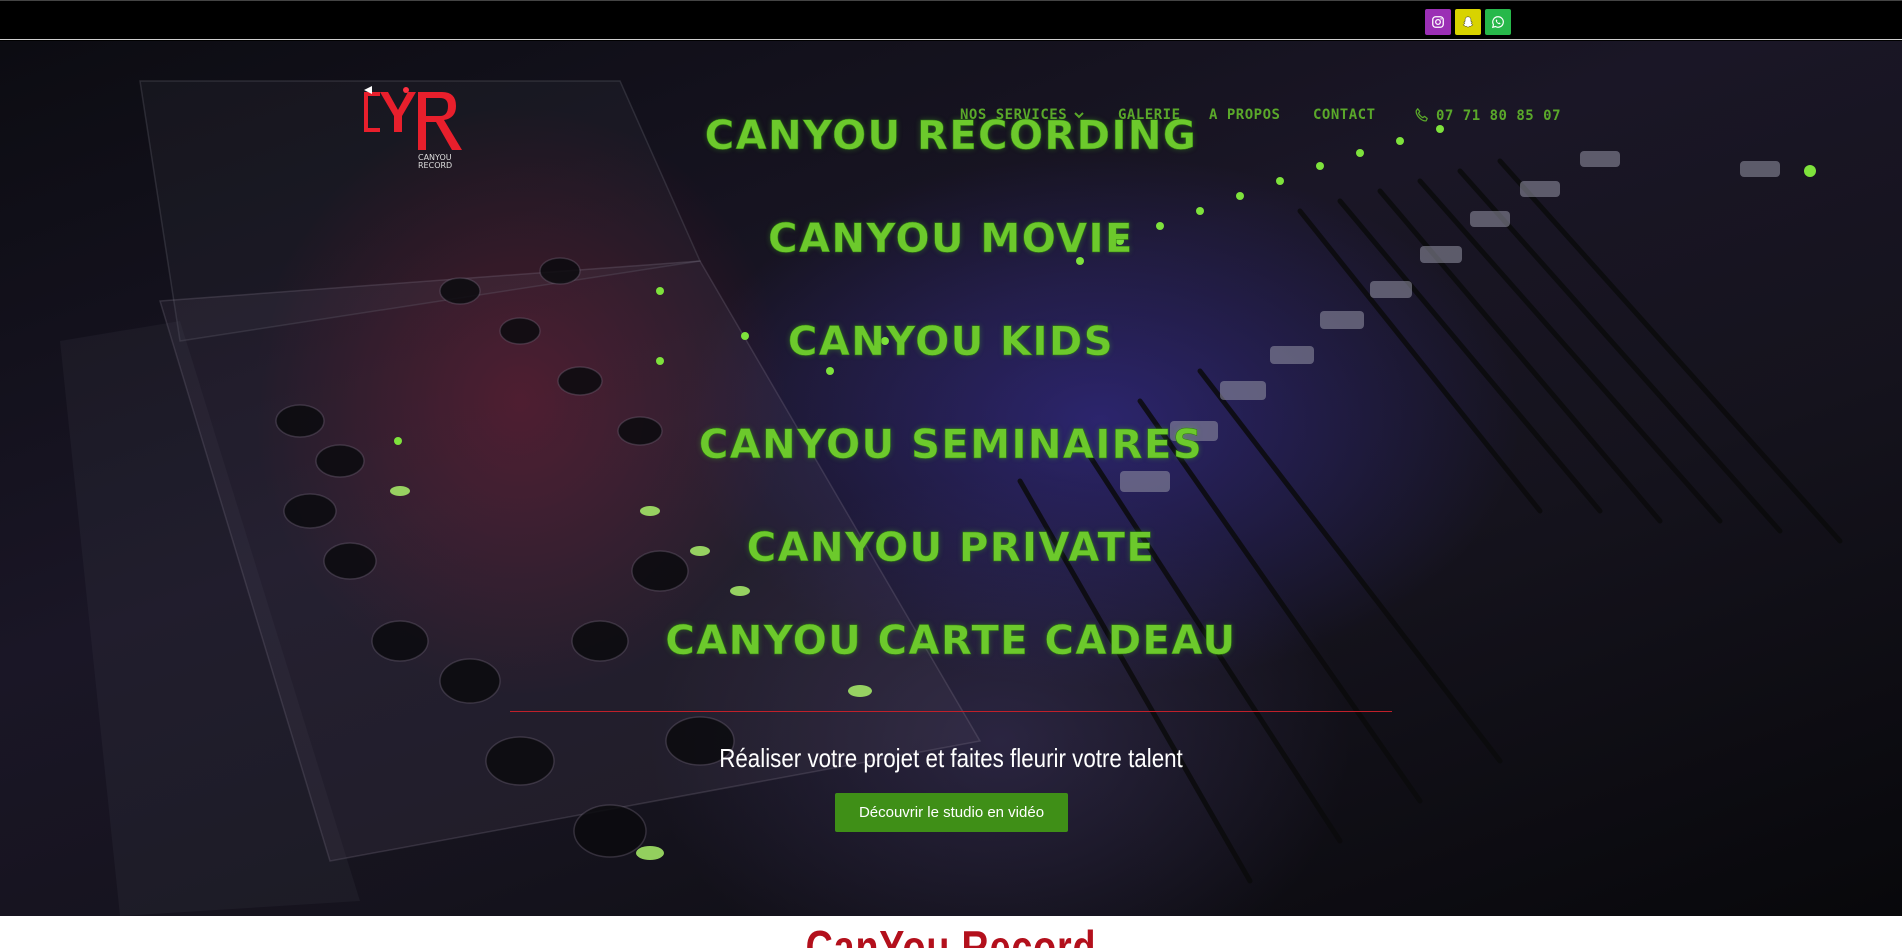 This screenshot has width=1902, height=948. What do you see at coordinates (951, 548) in the screenshot?
I see `service-private: CANYOU PRIVATE` at bounding box center [951, 548].